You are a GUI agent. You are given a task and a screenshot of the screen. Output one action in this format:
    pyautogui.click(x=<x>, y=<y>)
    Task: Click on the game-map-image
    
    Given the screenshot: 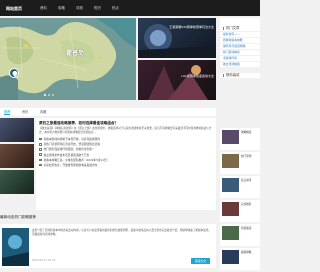 What is the action you would take?
    pyautogui.click(x=68, y=59)
    